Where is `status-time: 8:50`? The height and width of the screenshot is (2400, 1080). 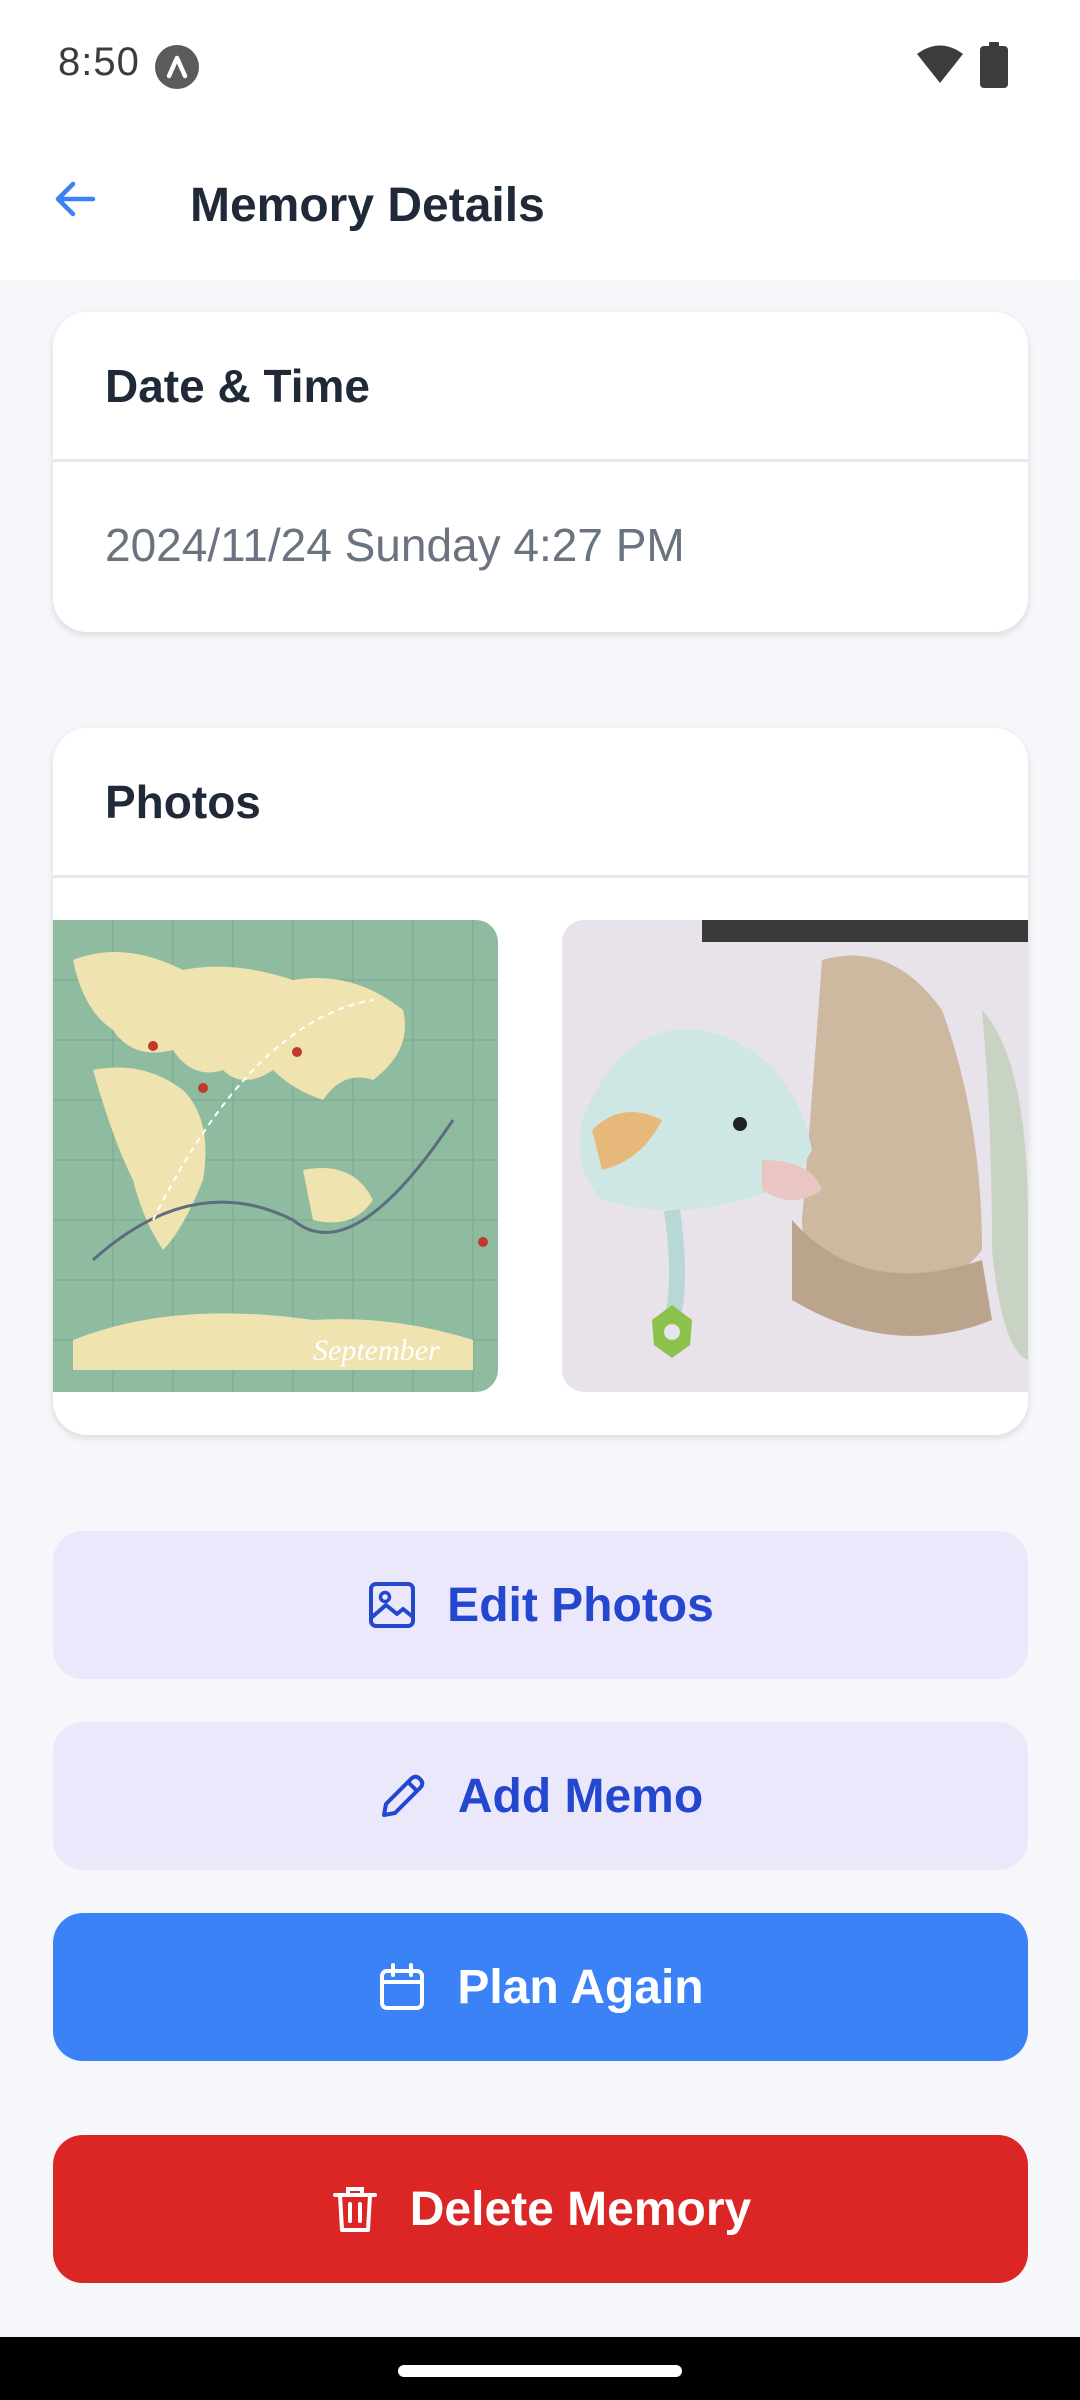 status-time: 8:50 is located at coordinates (99, 62).